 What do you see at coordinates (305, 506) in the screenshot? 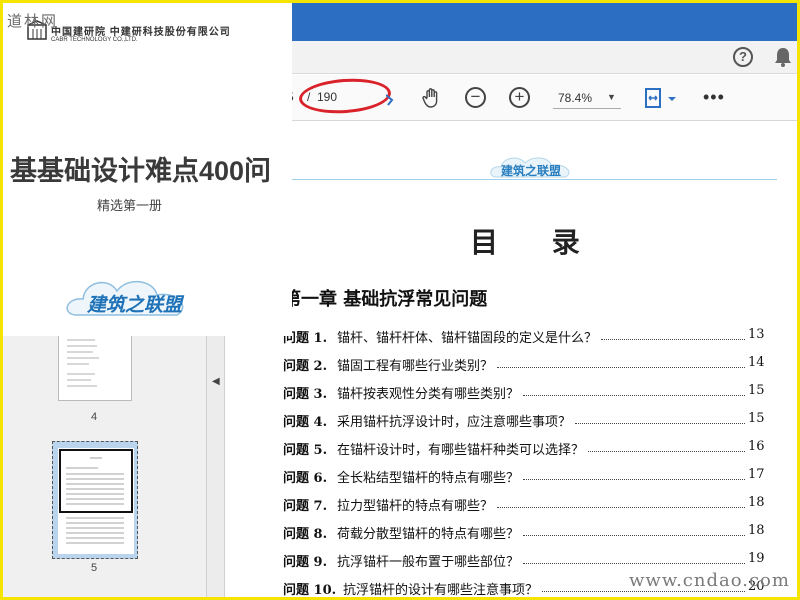
I see `toc-entry-number: 问题 7.` at bounding box center [305, 506].